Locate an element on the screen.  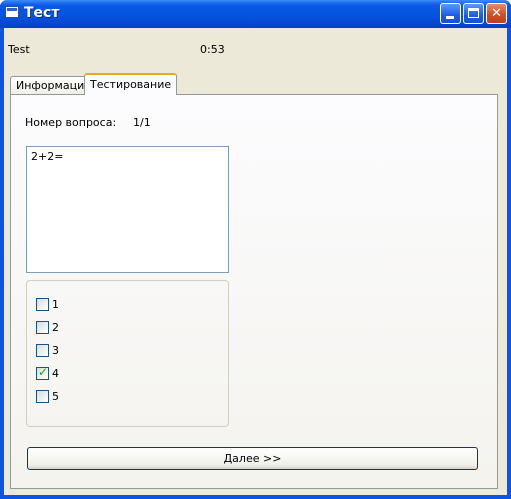
question-text: 2+2= is located at coordinates (127, 209).